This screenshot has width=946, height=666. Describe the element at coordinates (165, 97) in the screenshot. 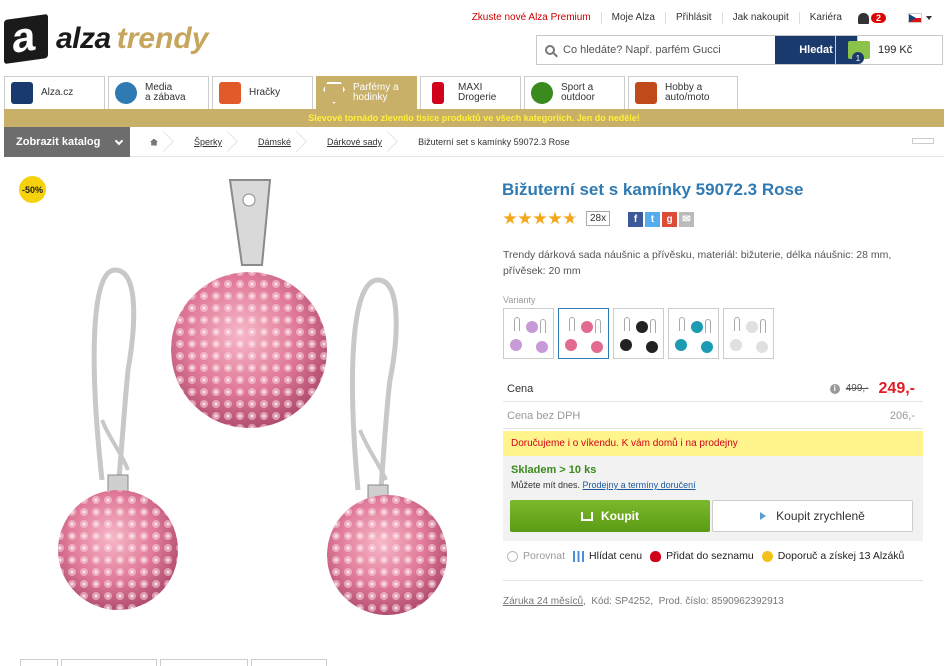

I see `tab-label-2: a zábava` at that location.